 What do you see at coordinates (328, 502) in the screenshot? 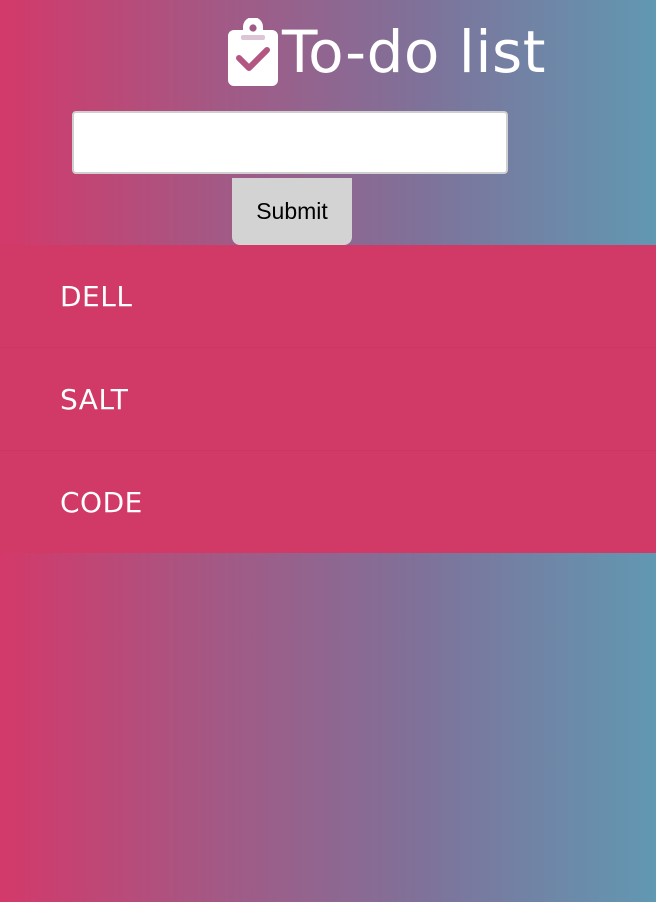
I see `todo-item: CODE` at bounding box center [328, 502].